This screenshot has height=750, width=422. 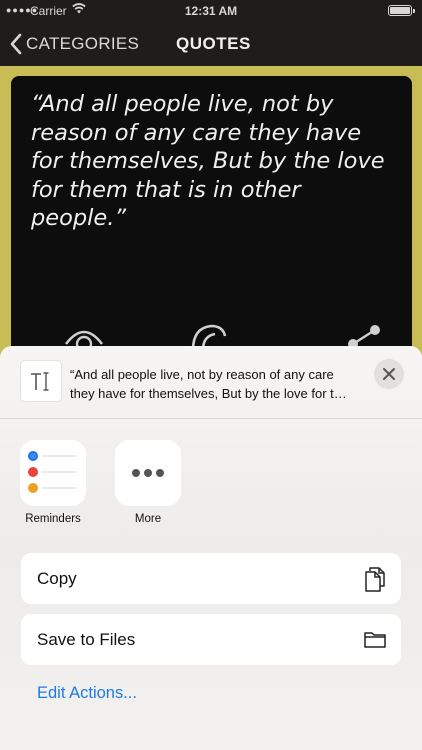 I want to click on save-to-files-label: Save to Files, so click(x=86, y=639).